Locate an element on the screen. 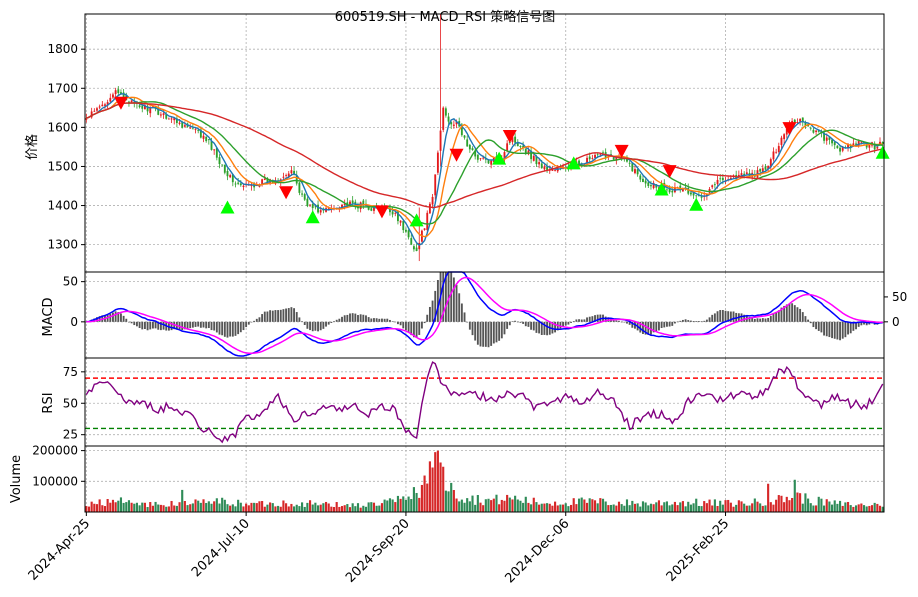  figure-title: 600519.SH - MACD_RSI 策略信号图 is located at coordinates (445, 17).